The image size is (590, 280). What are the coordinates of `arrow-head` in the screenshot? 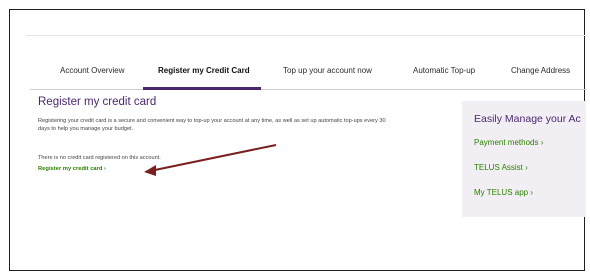 It's located at (150, 170).